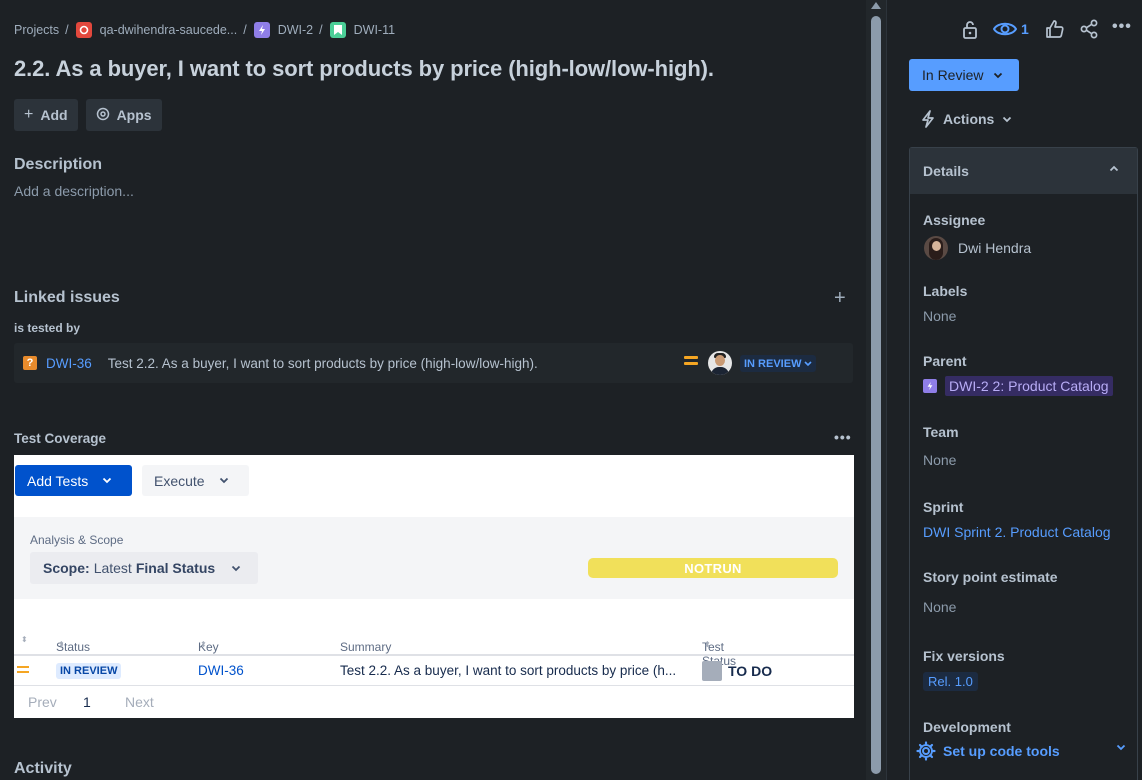 The width and height of the screenshot is (1142, 780). What do you see at coordinates (23, 671) in the screenshot?
I see `priority-medium-icon` at bounding box center [23, 671].